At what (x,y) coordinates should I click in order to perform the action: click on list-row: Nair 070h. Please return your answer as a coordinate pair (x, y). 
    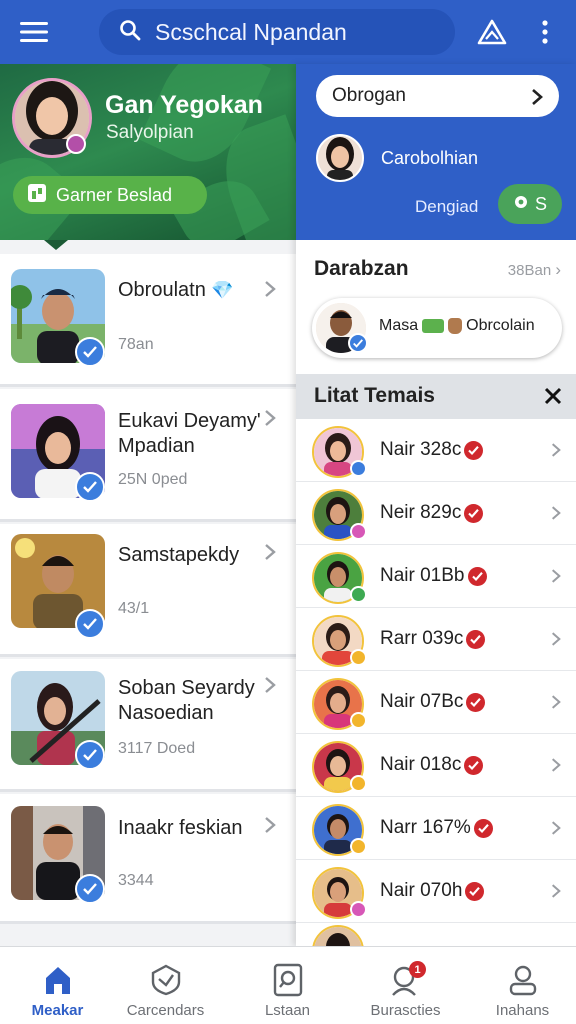
    Looking at the image, I should click on (436, 891).